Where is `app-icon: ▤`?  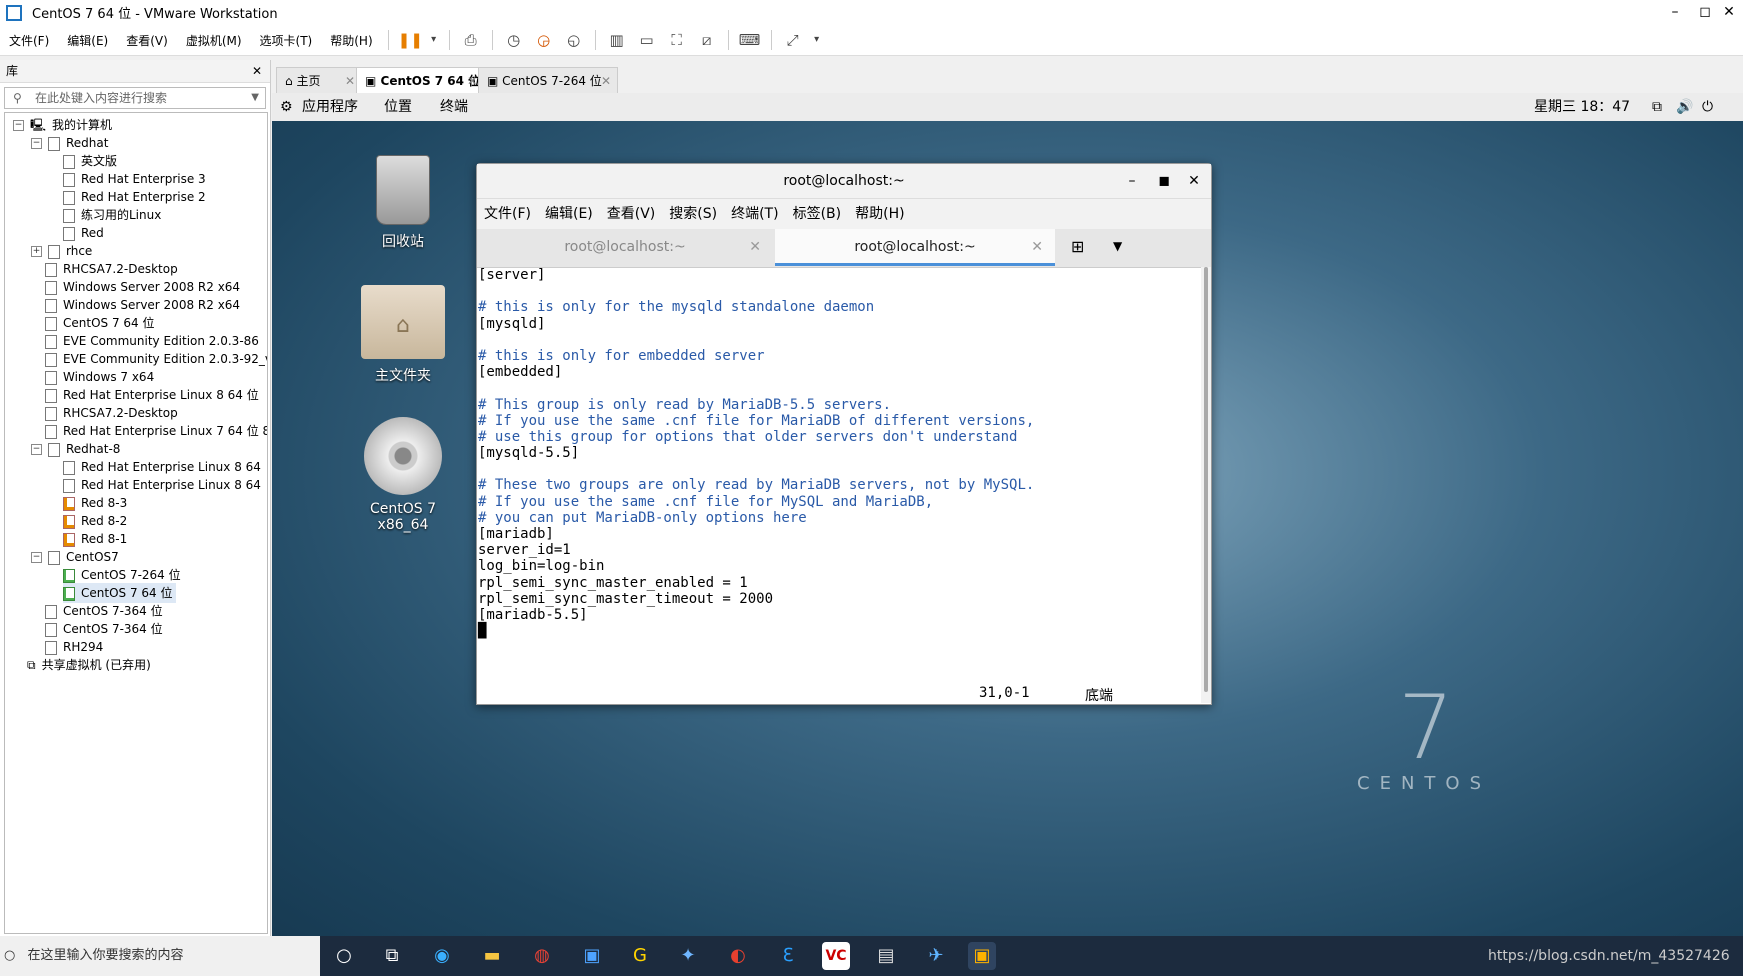
app-icon: ▤ is located at coordinates (886, 956).